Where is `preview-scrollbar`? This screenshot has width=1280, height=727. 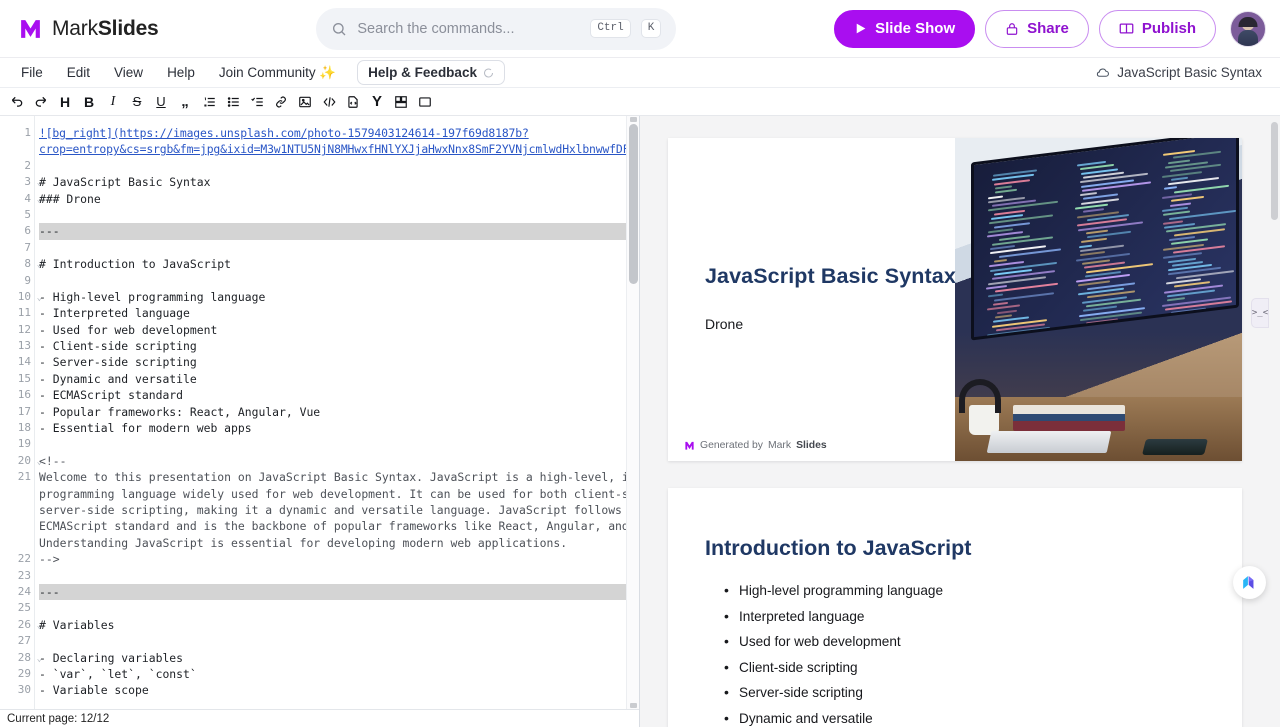
preview-scrollbar is located at coordinates (1274, 421).